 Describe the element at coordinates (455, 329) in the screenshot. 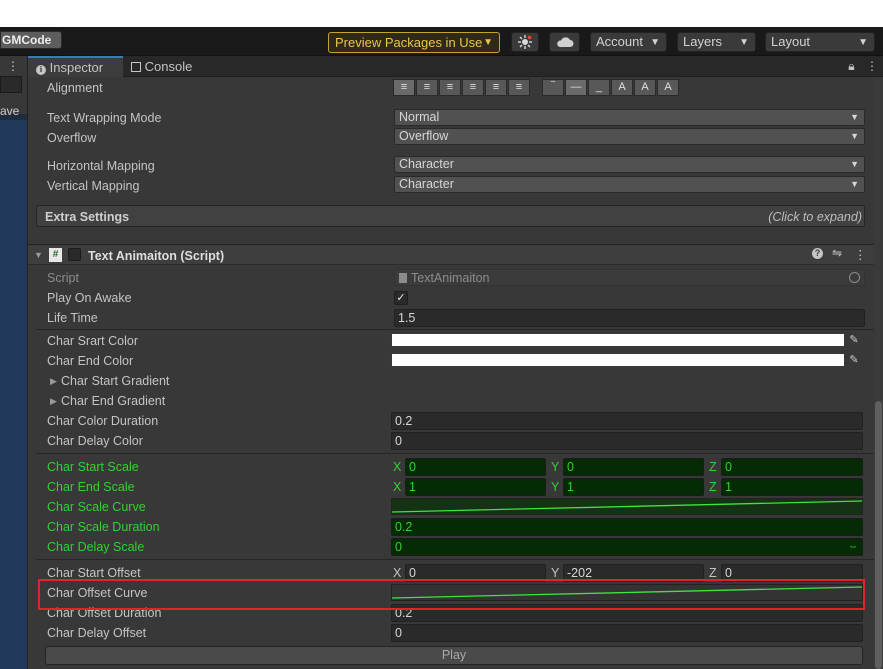

I see `group-separator` at that location.